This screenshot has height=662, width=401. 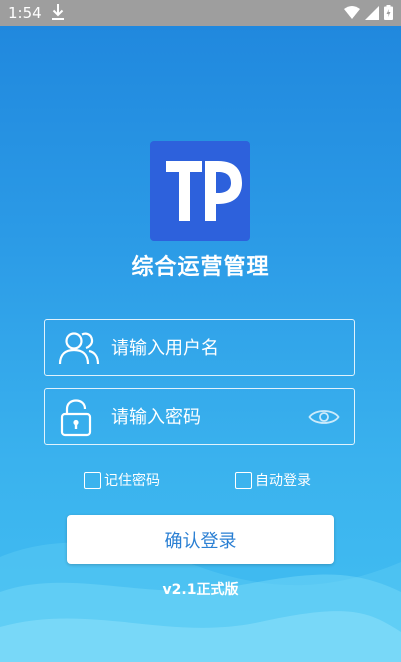 What do you see at coordinates (352, 14) in the screenshot?
I see `wifi-icon` at bounding box center [352, 14].